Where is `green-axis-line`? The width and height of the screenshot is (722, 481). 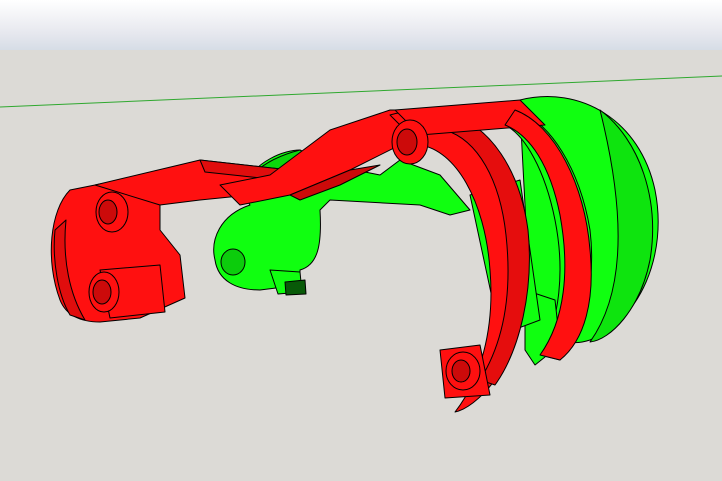
green-axis-line is located at coordinates (361, 91).